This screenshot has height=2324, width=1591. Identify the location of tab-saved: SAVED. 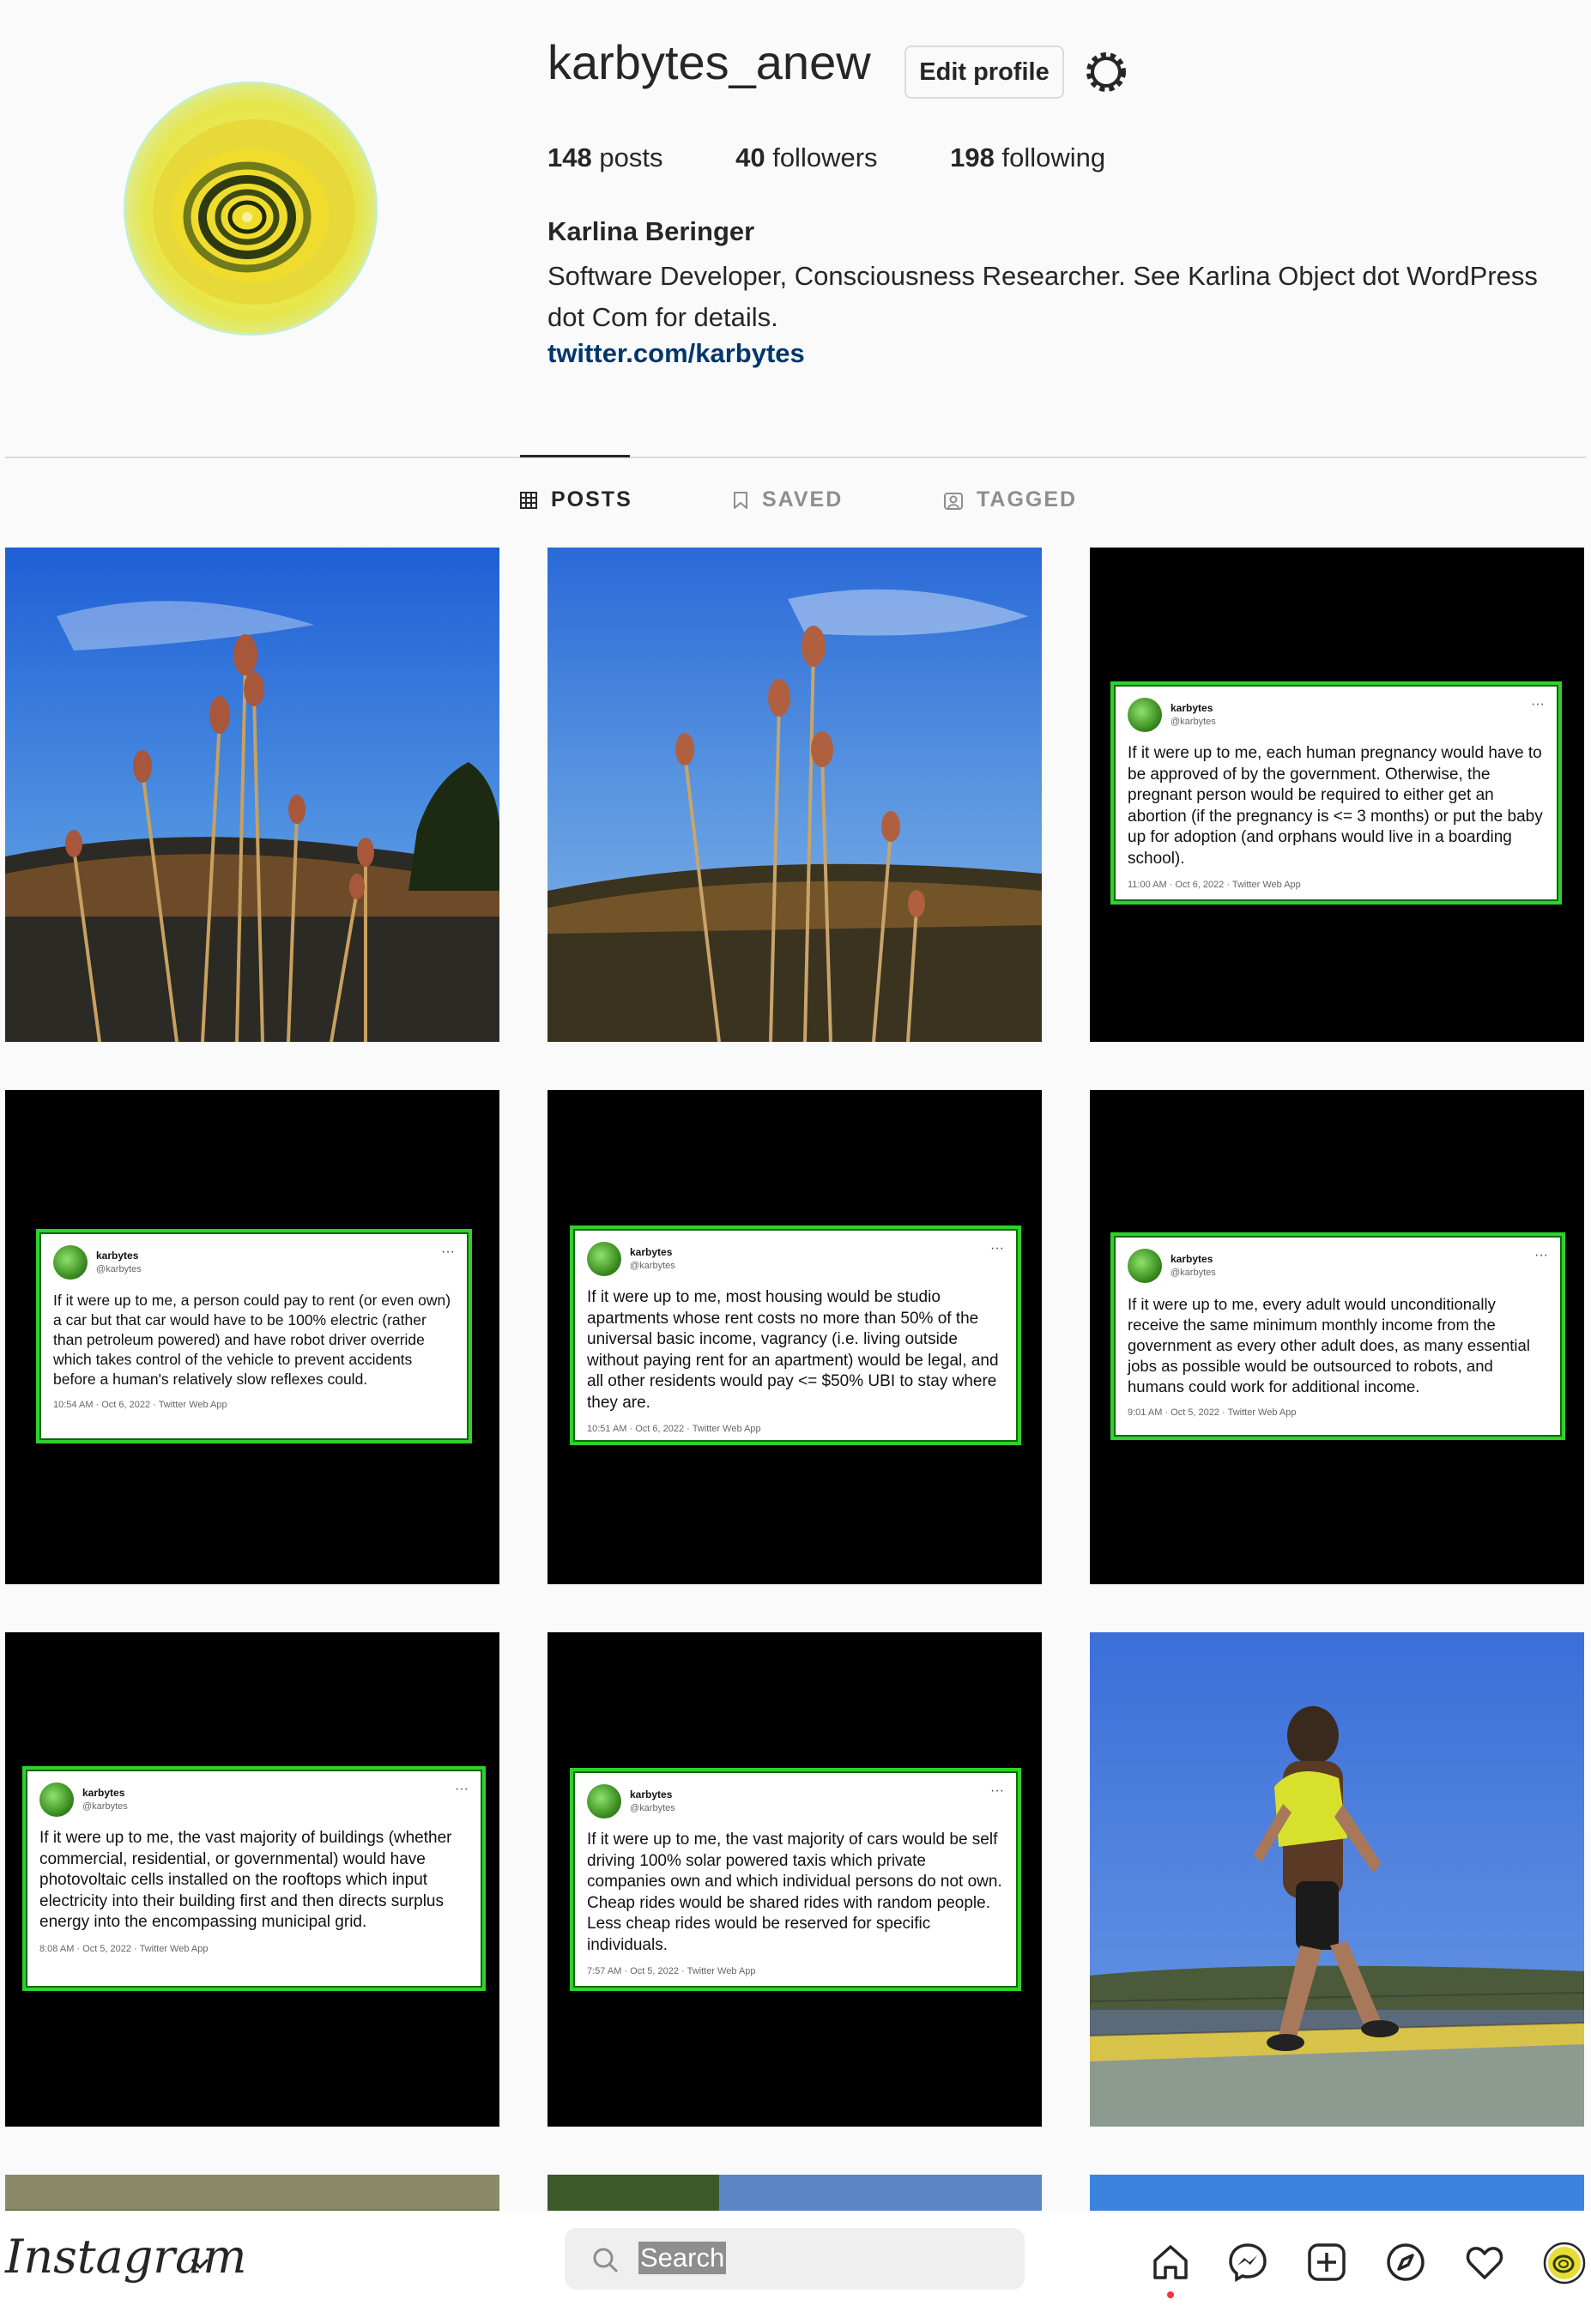
(788, 499).